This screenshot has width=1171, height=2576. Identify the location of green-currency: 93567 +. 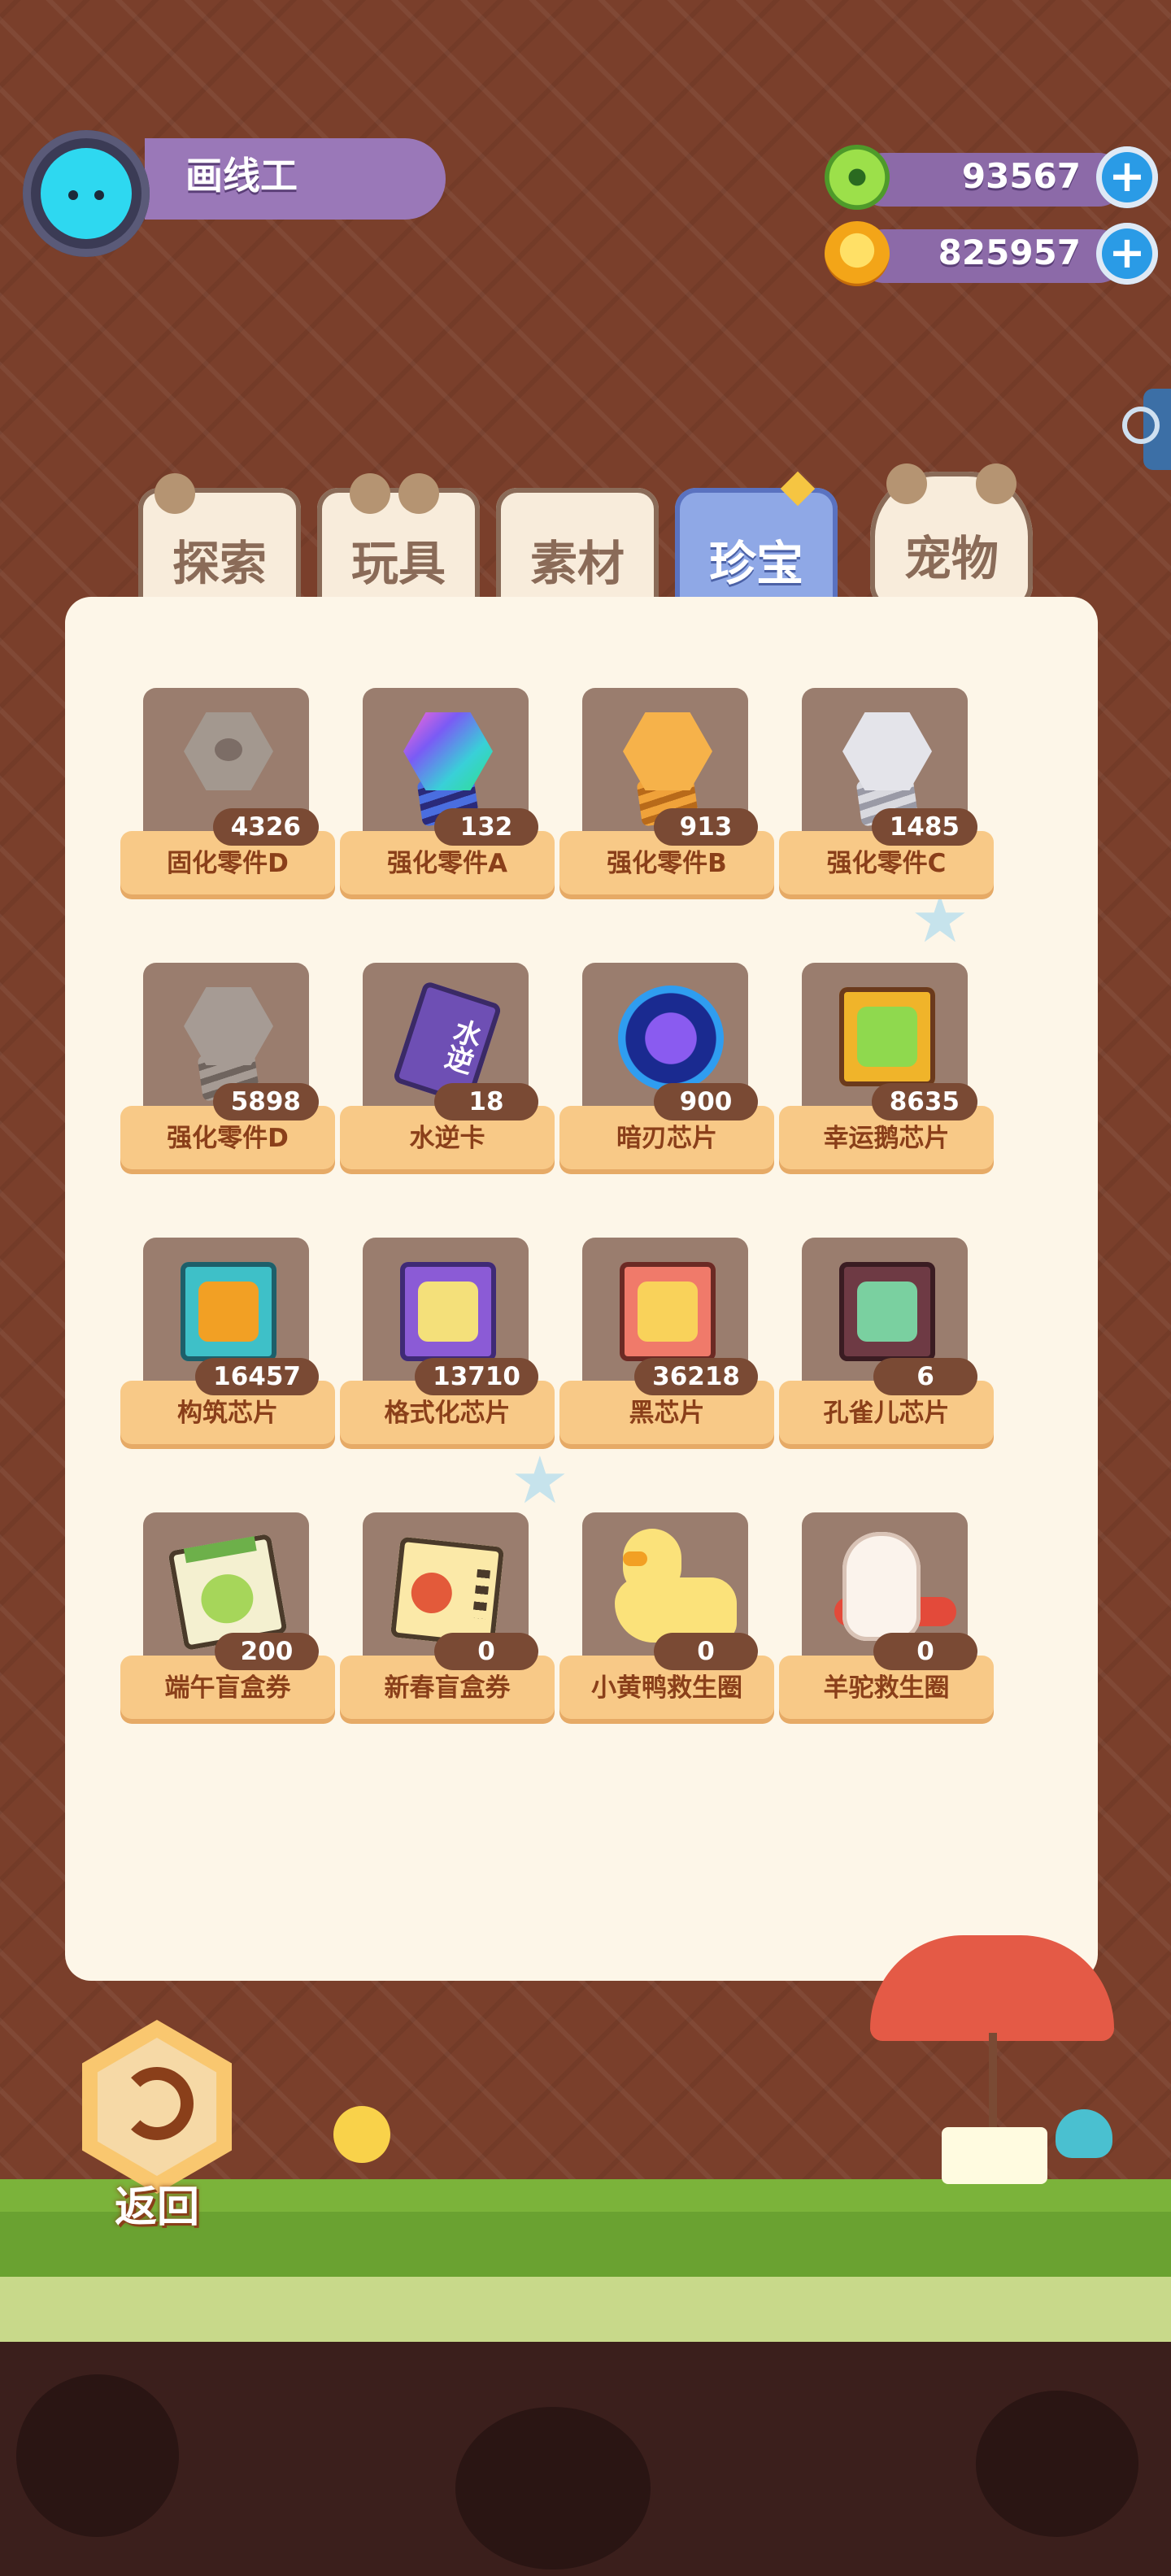
(992, 177).